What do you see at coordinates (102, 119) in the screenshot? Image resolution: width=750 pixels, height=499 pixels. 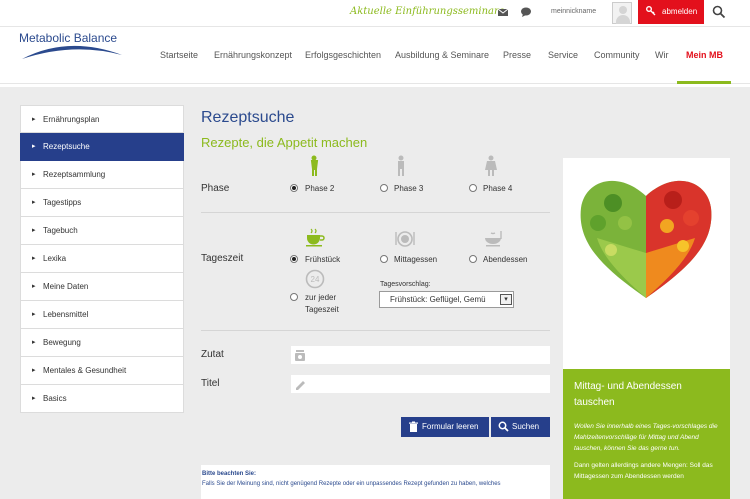 I see `sidebar-item-ernaehrungsplan: ▸ Ernährungsplan` at bounding box center [102, 119].